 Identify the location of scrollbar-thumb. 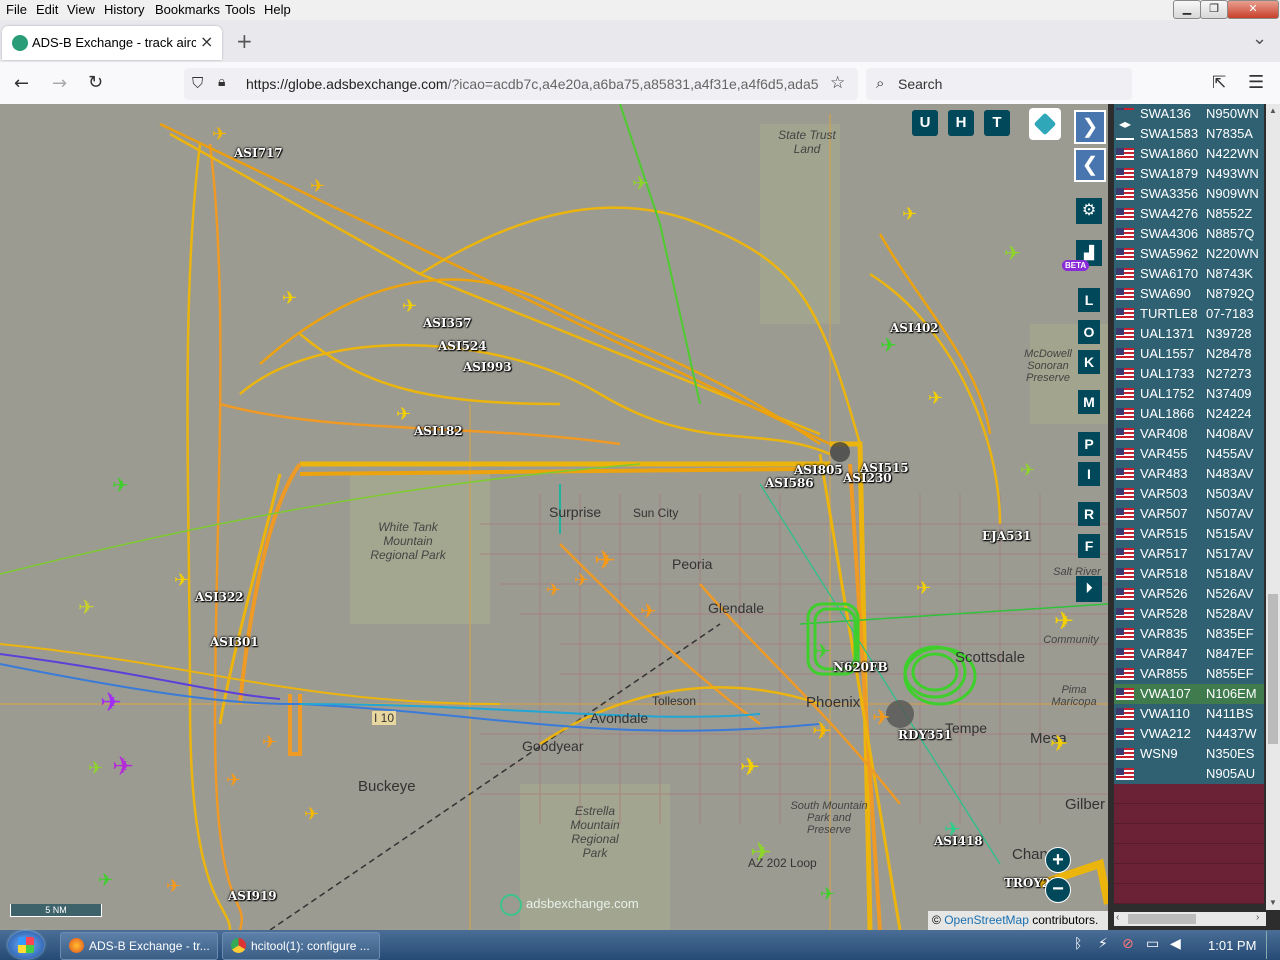
(1273, 669).